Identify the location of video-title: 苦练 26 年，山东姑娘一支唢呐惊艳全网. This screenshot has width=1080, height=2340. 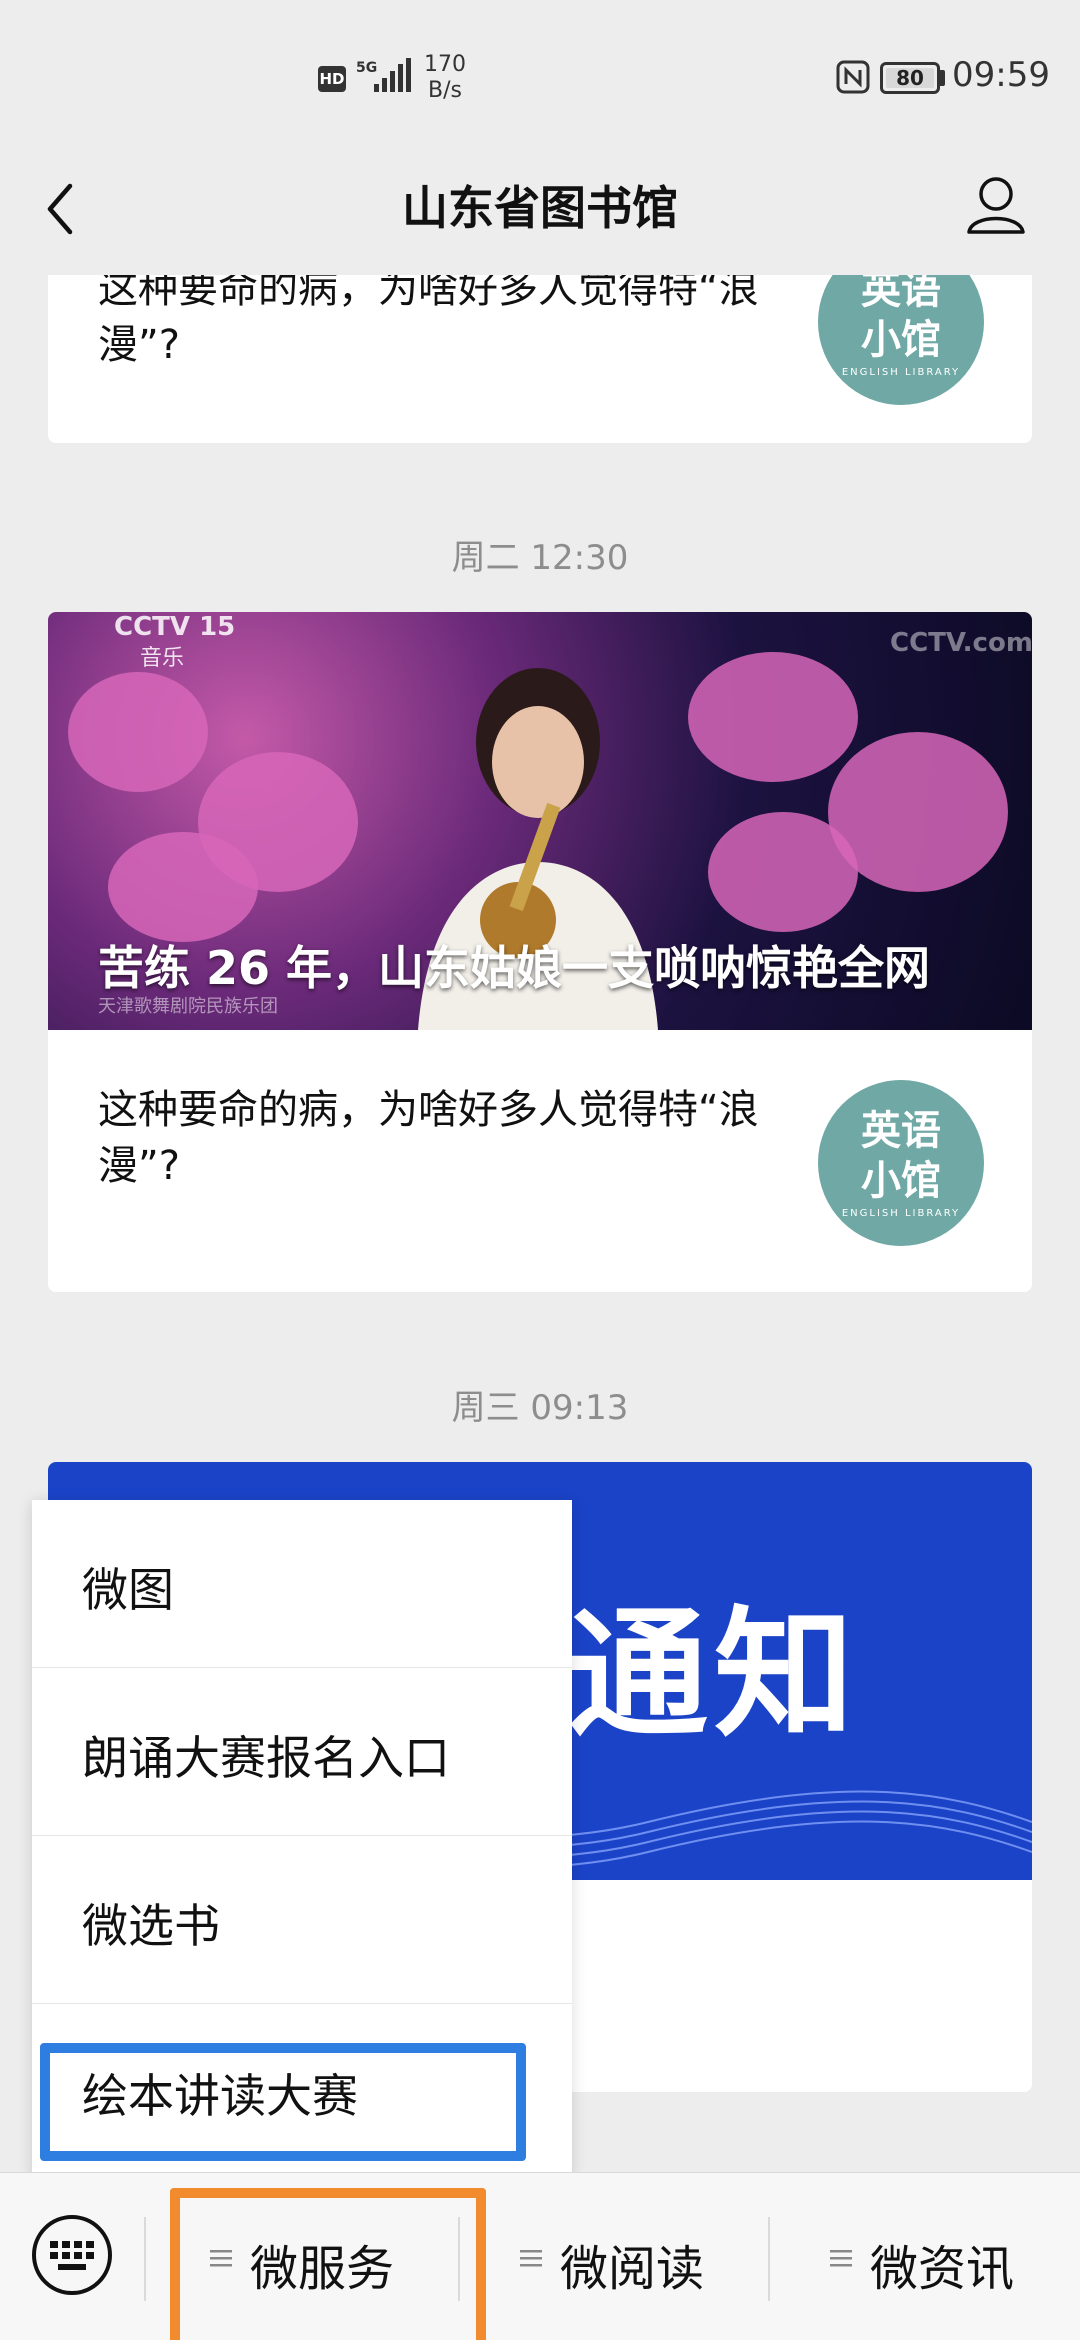
(514, 968).